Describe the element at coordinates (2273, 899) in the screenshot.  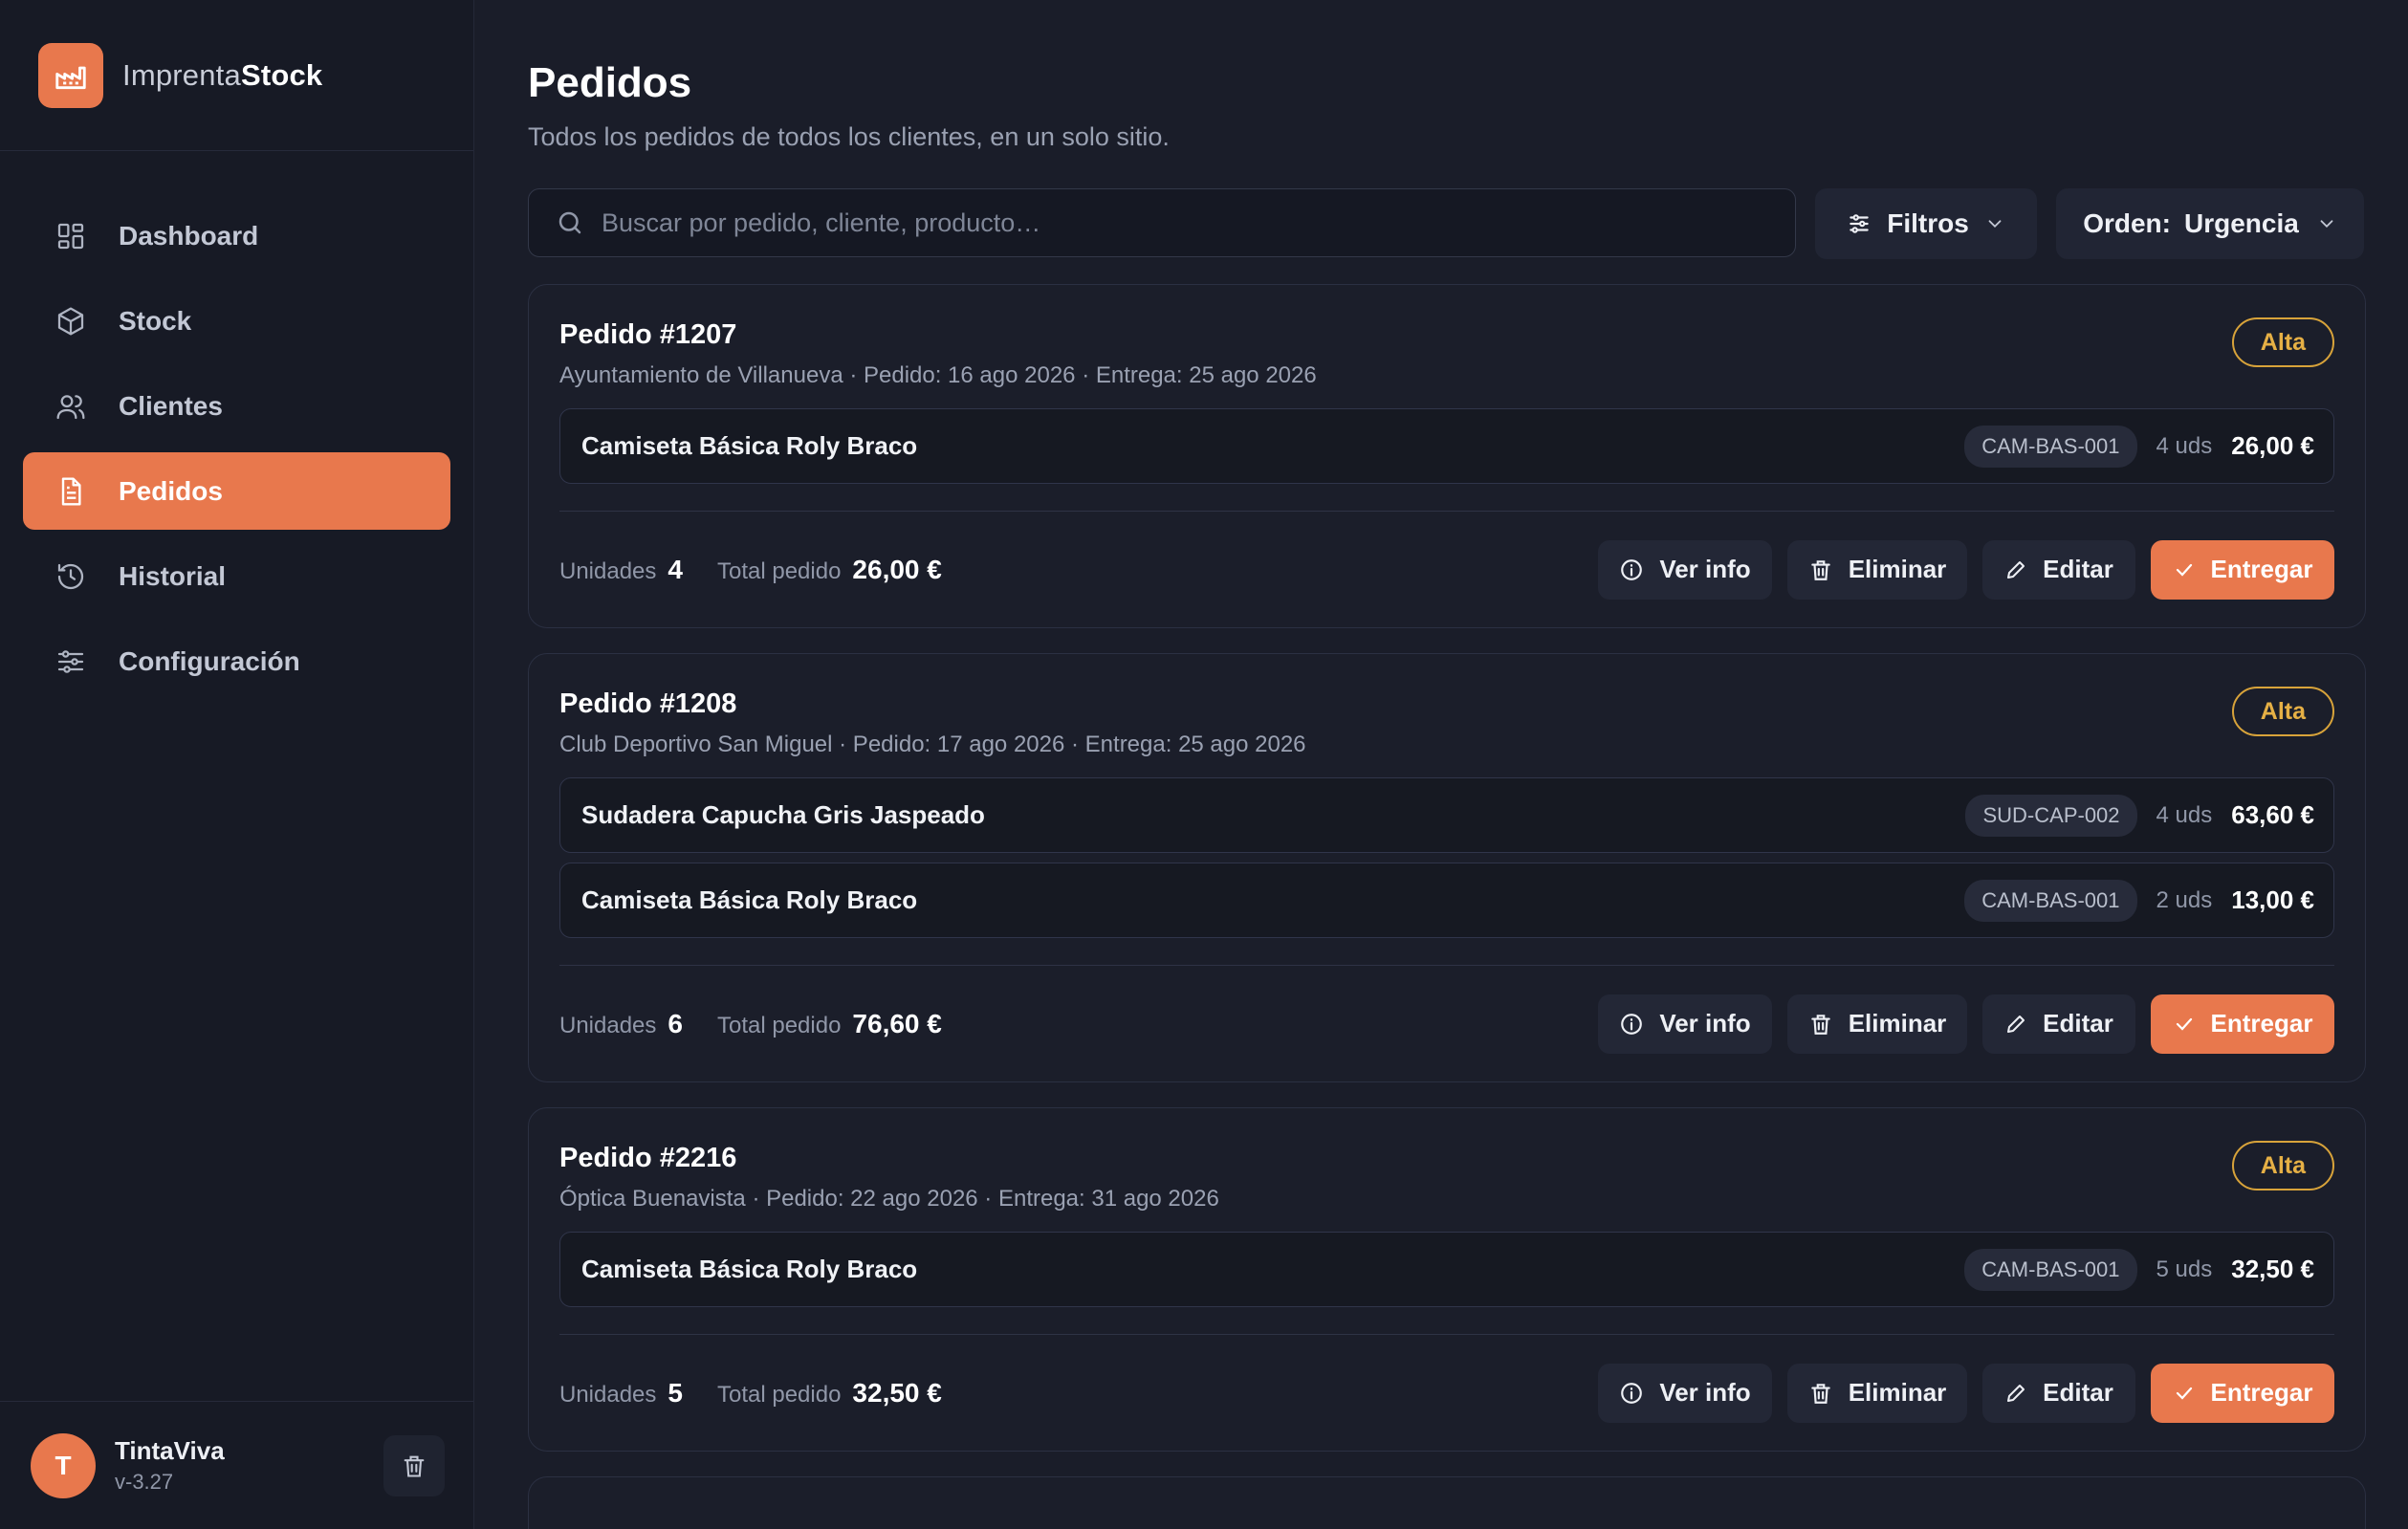
I see `line-price: 13,00 €` at that location.